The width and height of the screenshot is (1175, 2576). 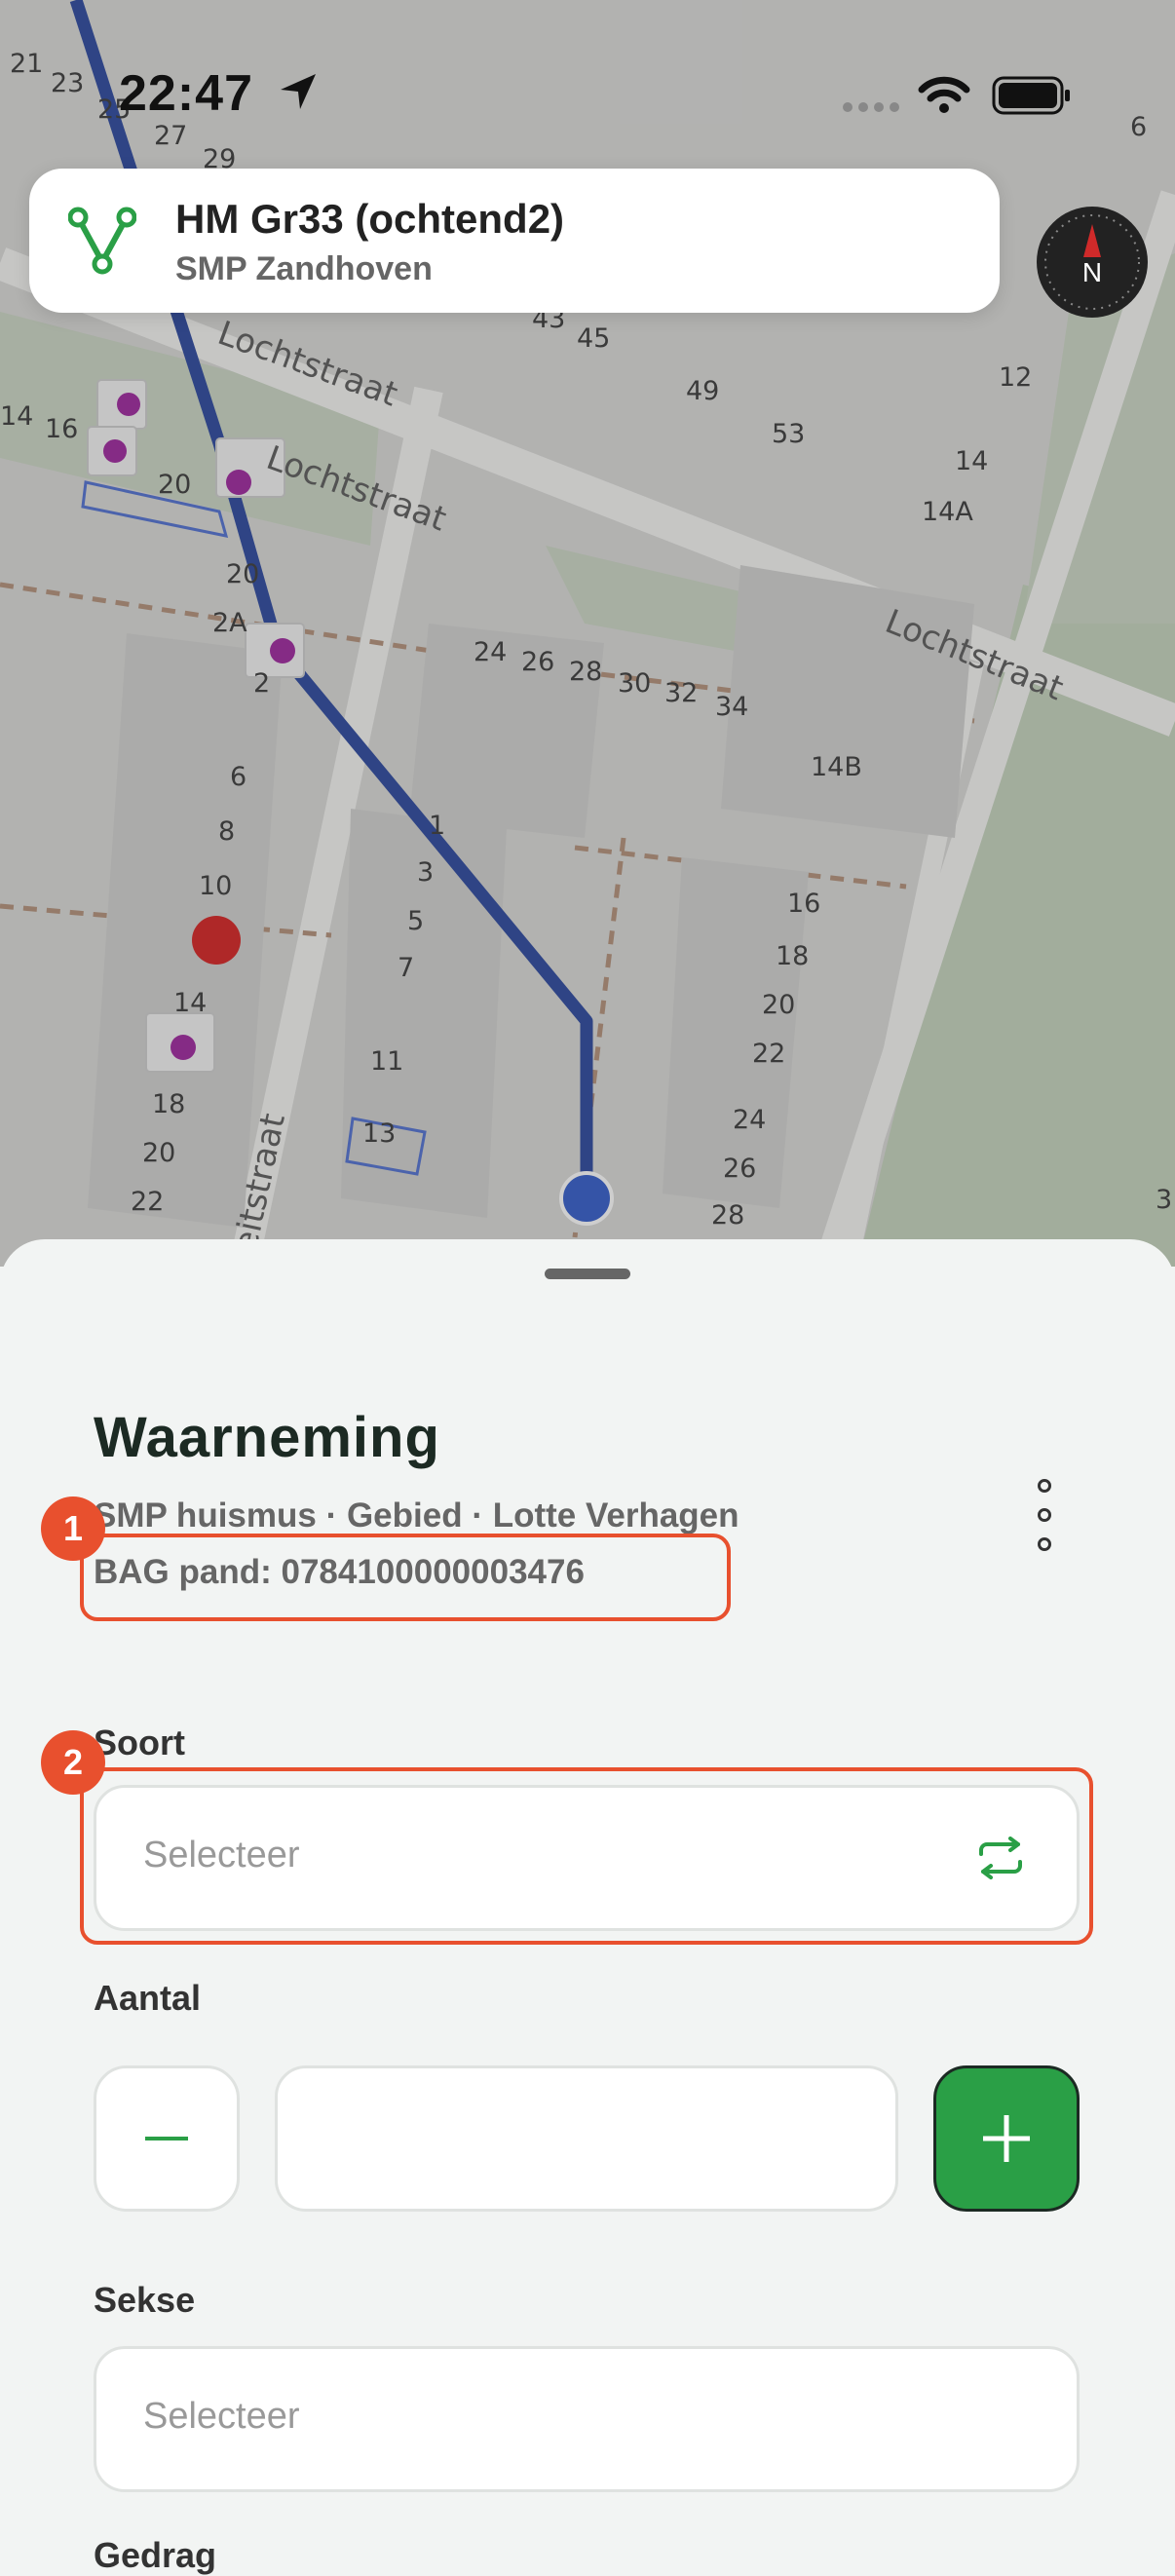 What do you see at coordinates (102, 241) in the screenshot?
I see `route-icon` at bounding box center [102, 241].